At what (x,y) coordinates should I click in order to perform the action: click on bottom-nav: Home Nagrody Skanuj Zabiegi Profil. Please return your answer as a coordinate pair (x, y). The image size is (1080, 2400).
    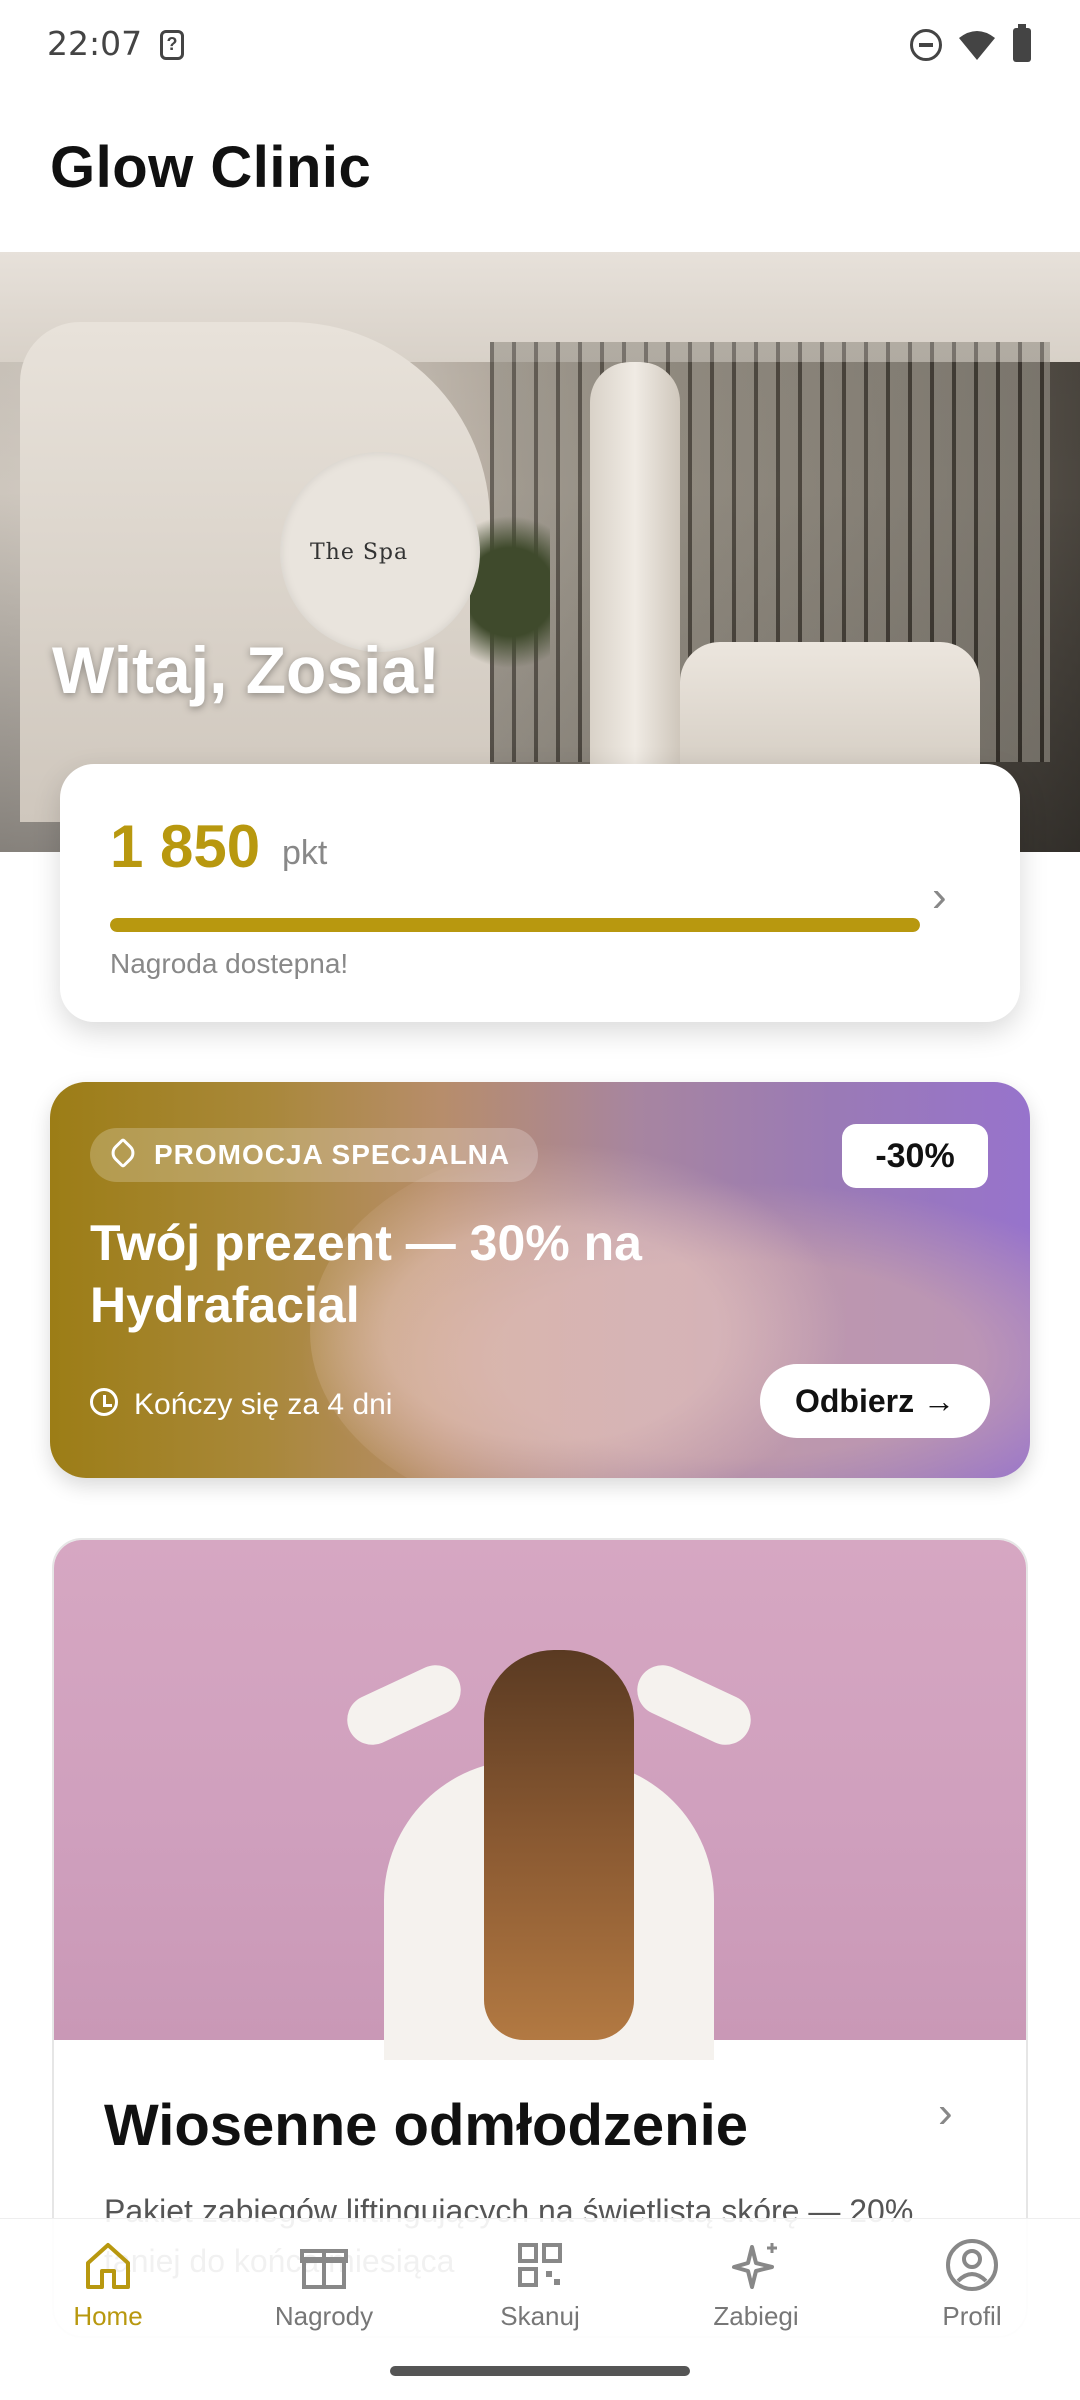
    Looking at the image, I should click on (540, 2283).